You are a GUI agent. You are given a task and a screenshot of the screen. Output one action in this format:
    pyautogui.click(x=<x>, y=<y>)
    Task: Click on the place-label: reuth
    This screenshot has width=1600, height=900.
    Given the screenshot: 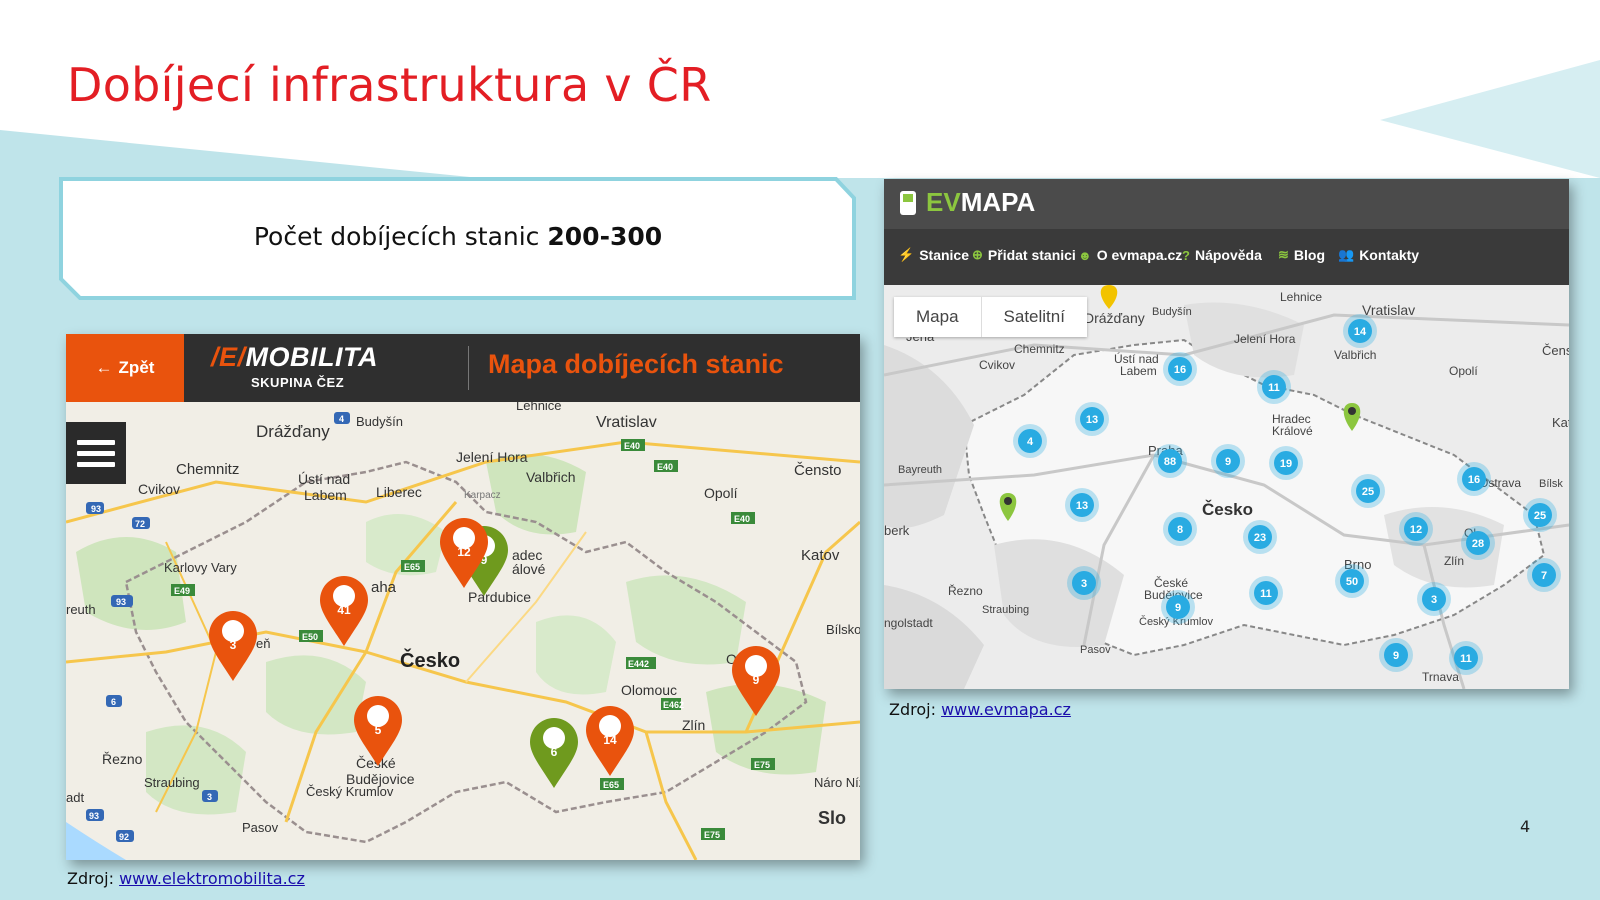 What is the action you would take?
    pyautogui.click(x=81, y=609)
    